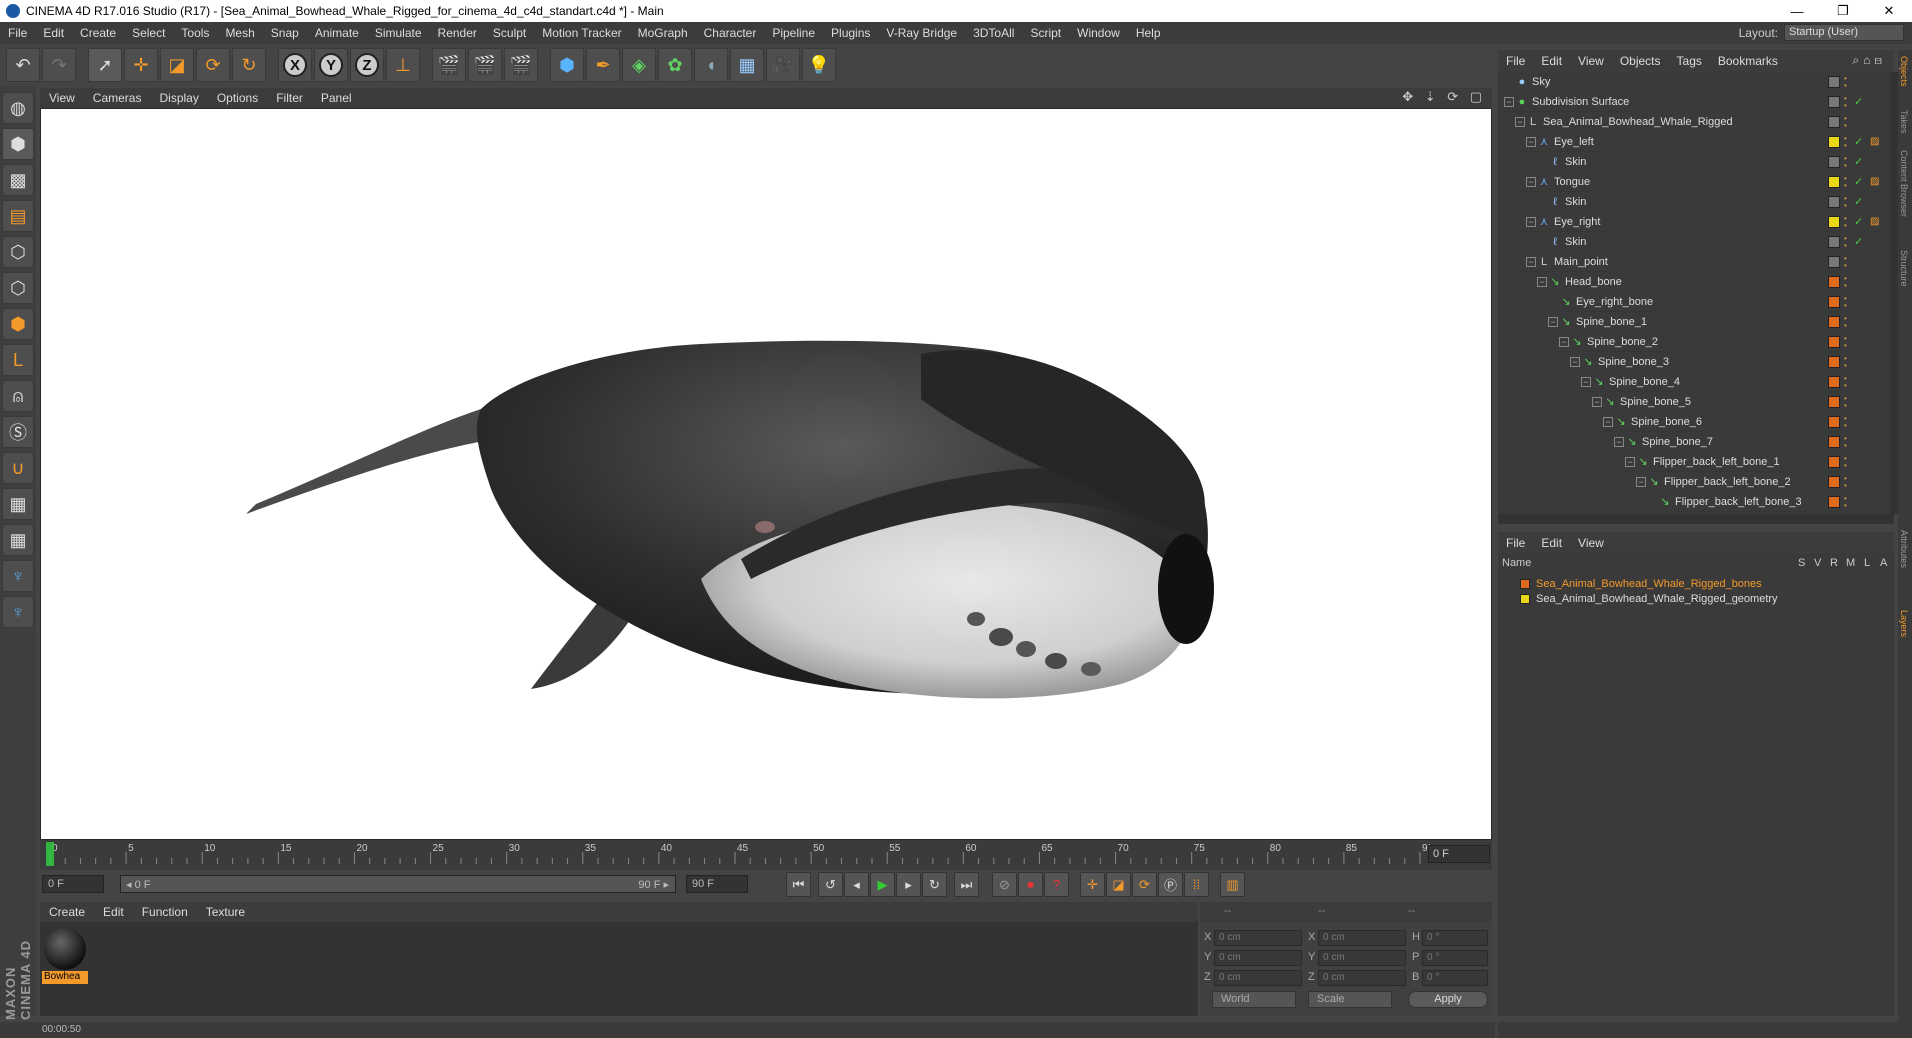  What do you see at coordinates (1144, 884) in the screenshot?
I see `rotation-key-button: ⟳` at bounding box center [1144, 884].